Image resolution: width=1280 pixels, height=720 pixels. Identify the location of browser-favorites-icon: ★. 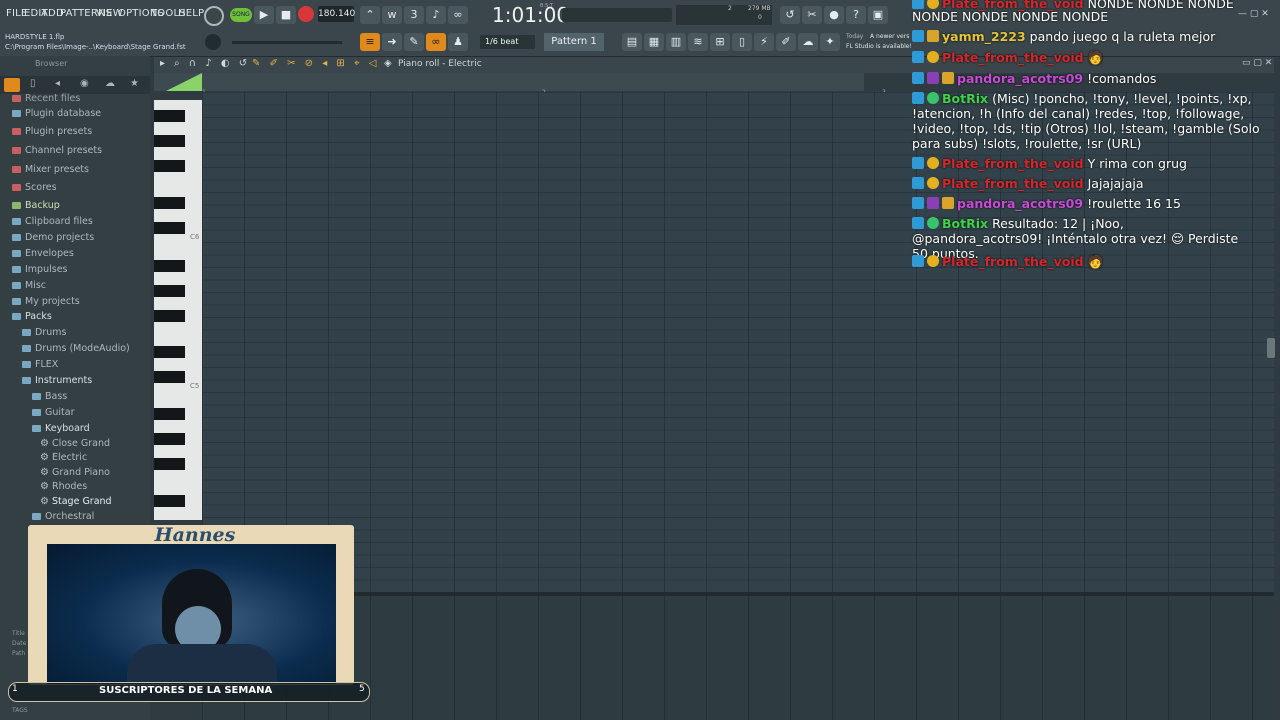
(134, 83).